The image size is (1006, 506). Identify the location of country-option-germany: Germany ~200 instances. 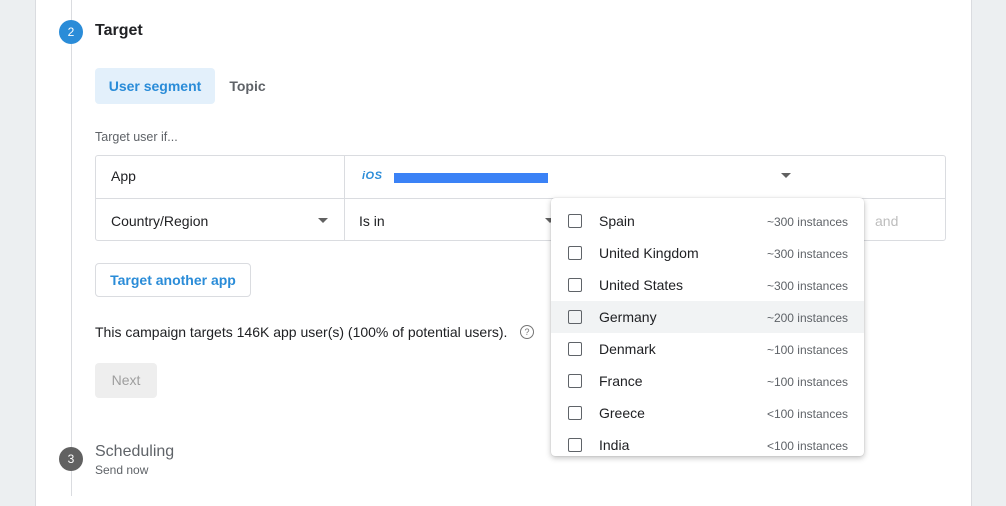
(707, 317).